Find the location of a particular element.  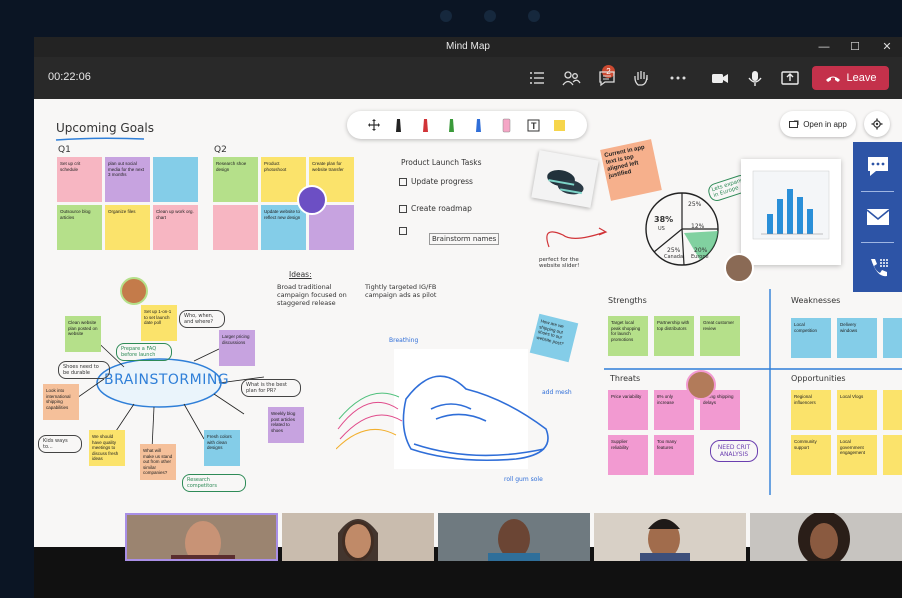

move-tool-icon is located at coordinates (374, 125).